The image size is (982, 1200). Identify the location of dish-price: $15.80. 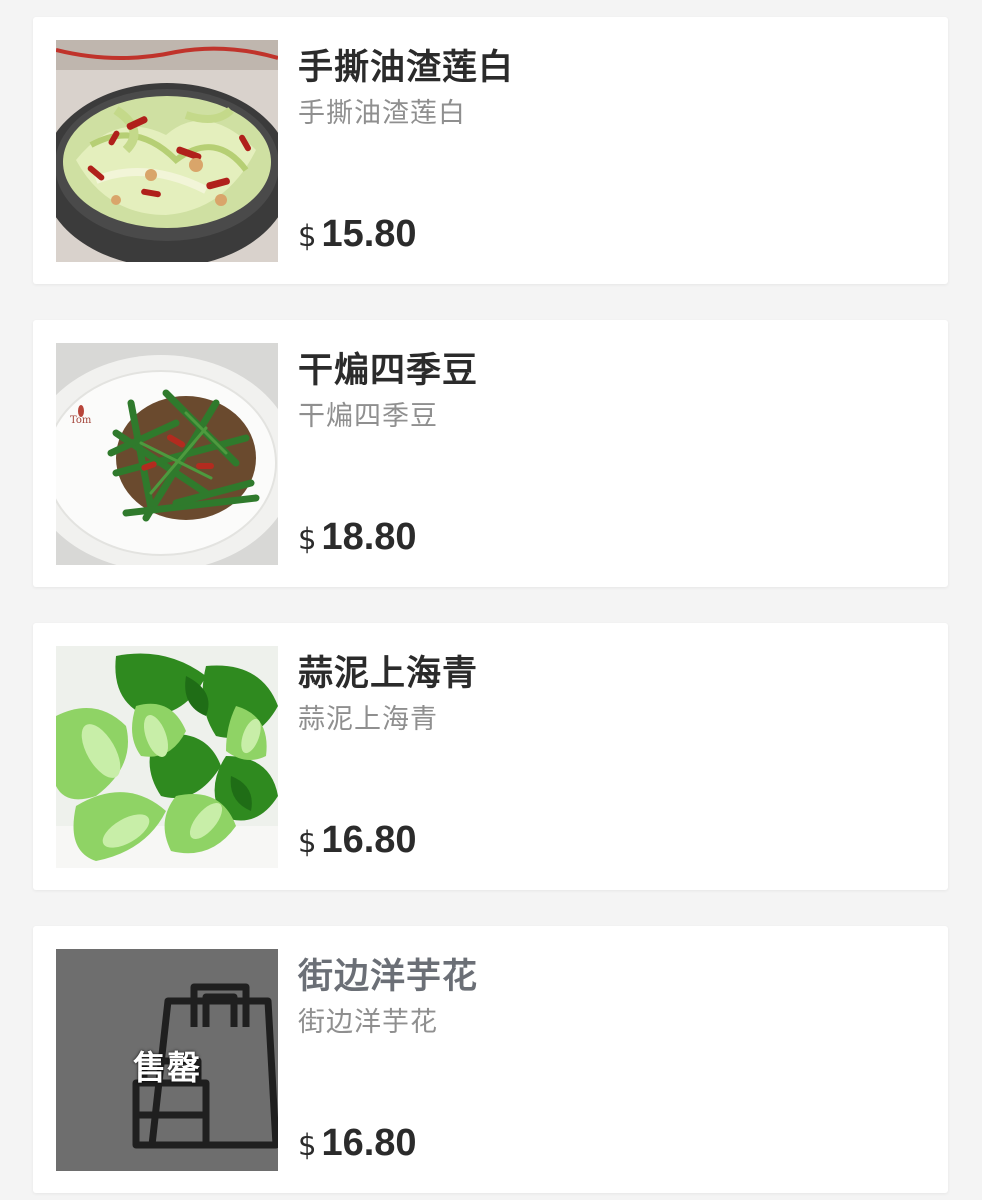
(357, 234).